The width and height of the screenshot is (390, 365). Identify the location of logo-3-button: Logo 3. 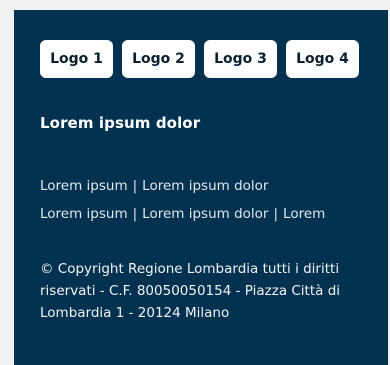
(240, 59).